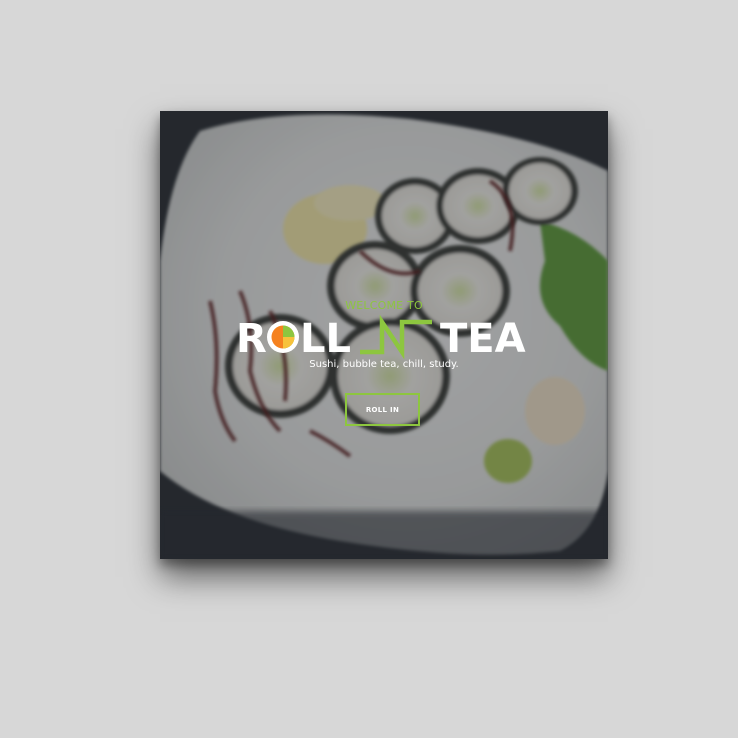 Image resolution: width=738 pixels, height=738 pixels. I want to click on sushi-o-icon, so click(283, 337).